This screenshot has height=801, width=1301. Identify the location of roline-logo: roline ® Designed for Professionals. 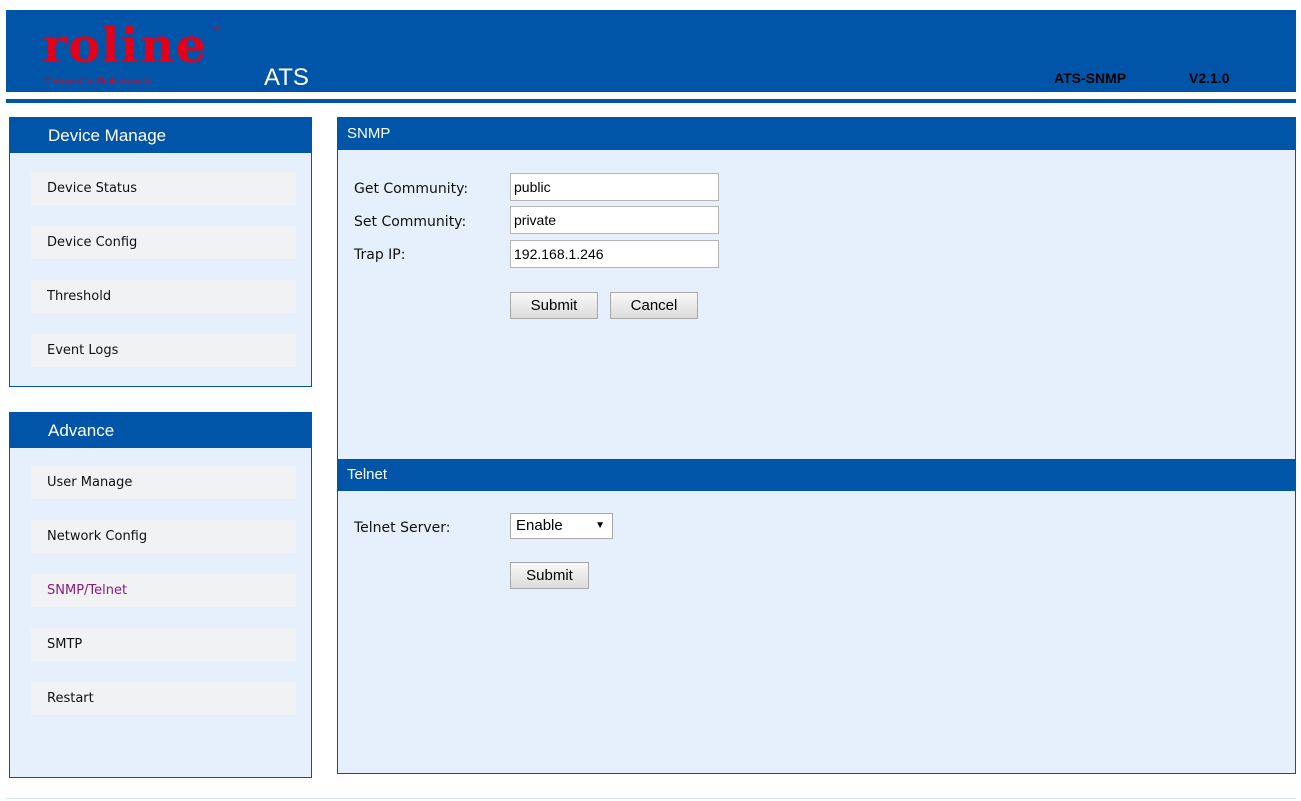
(134, 54).